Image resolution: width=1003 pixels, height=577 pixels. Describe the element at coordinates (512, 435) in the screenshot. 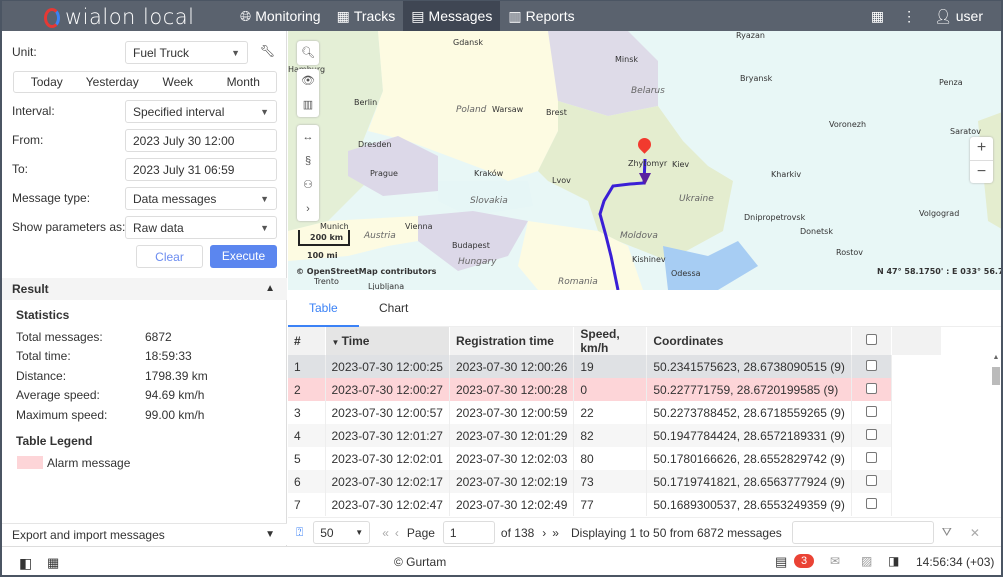

I see `cell: 2023-07-30 12:01:29` at that location.